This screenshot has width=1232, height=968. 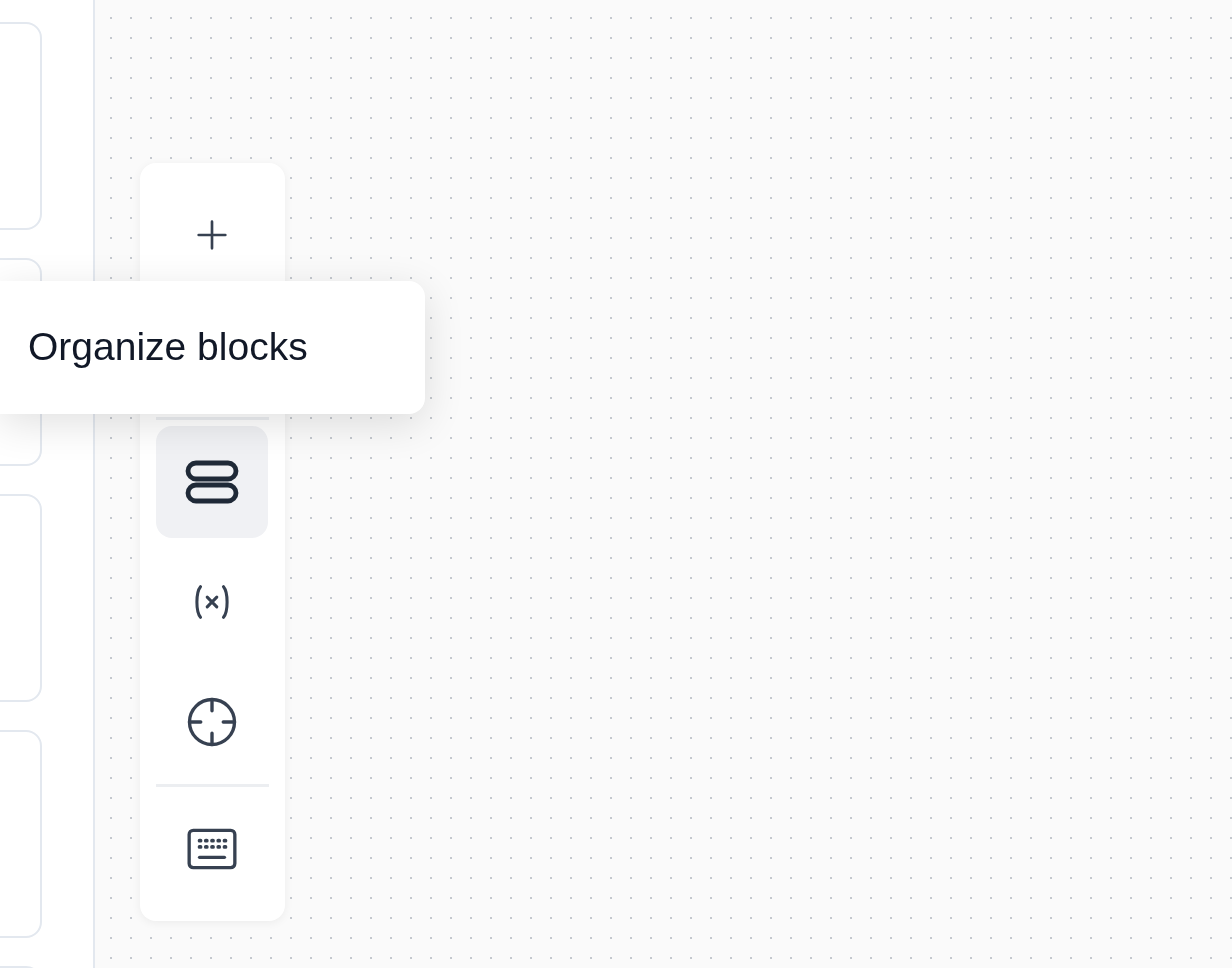 I want to click on crosshair-icon, so click(x=212, y=722).